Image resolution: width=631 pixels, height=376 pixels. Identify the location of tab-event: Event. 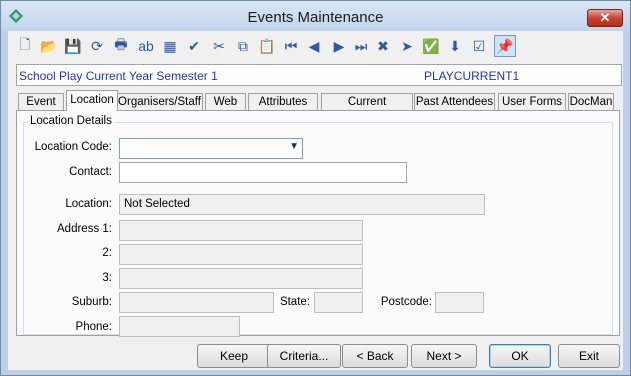
(41, 101).